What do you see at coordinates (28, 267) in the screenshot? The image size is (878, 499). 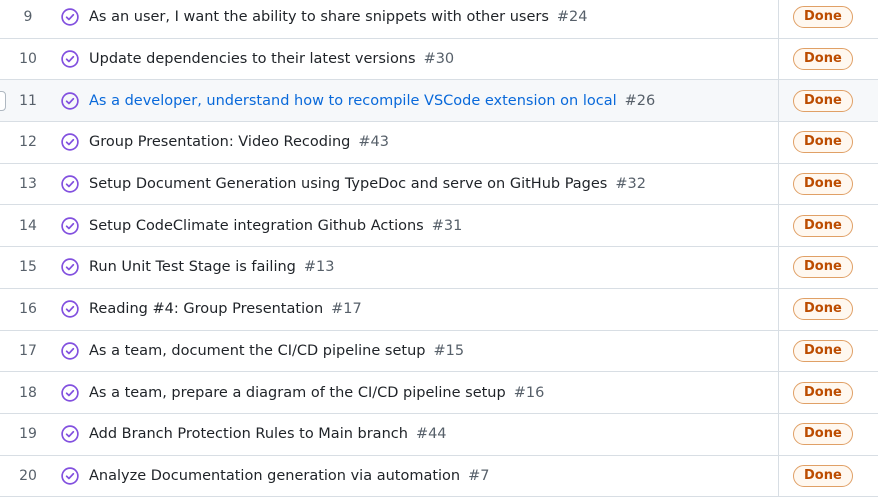 I see `row-number: 15` at bounding box center [28, 267].